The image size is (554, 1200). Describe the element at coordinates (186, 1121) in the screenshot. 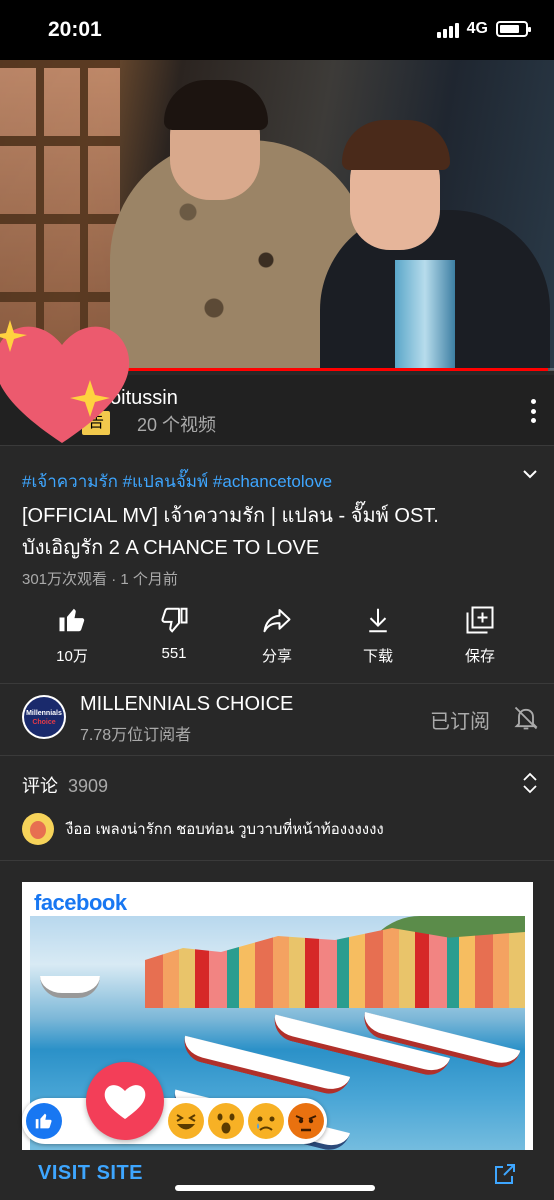

I see `haha-reaction-icon` at that location.